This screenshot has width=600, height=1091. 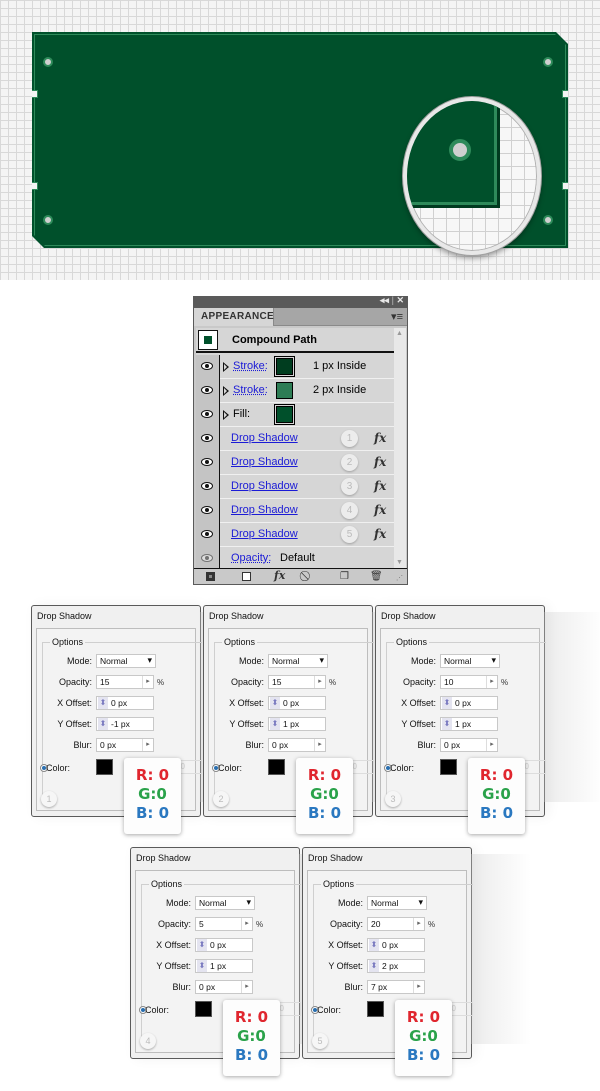 What do you see at coordinates (295, 415) in the screenshot?
I see `fill-row: Fill:` at bounding box center [295, 415].